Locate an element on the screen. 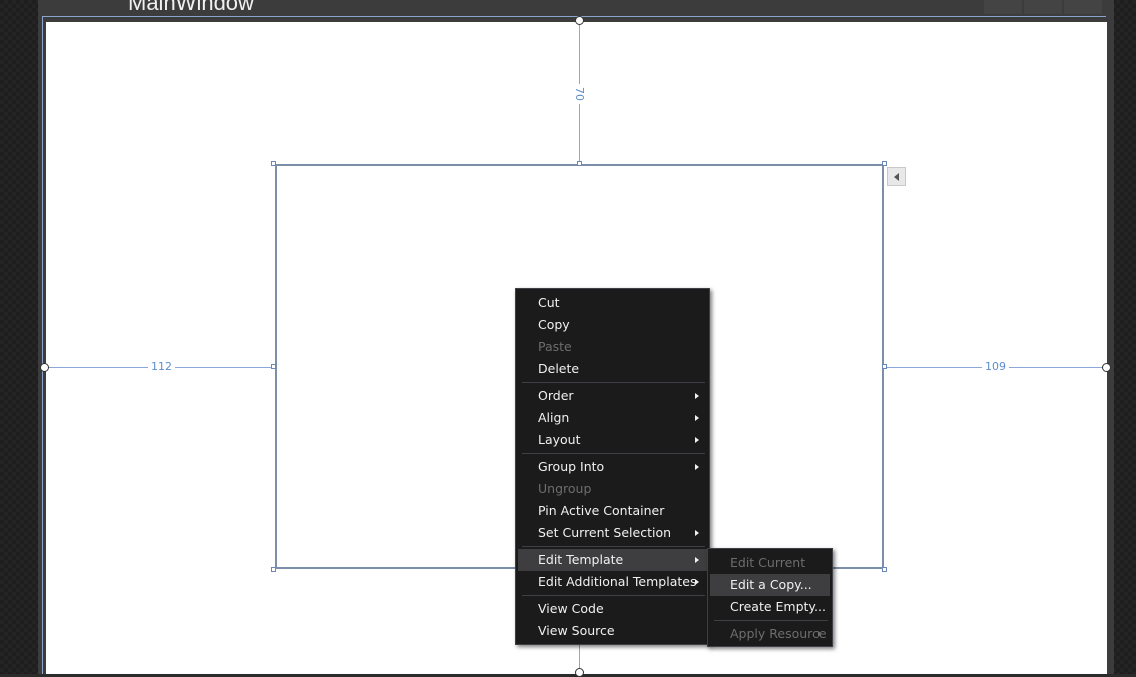  menu-item-set-current-selection: Set Current Selection is located at coordinates (612, 533).